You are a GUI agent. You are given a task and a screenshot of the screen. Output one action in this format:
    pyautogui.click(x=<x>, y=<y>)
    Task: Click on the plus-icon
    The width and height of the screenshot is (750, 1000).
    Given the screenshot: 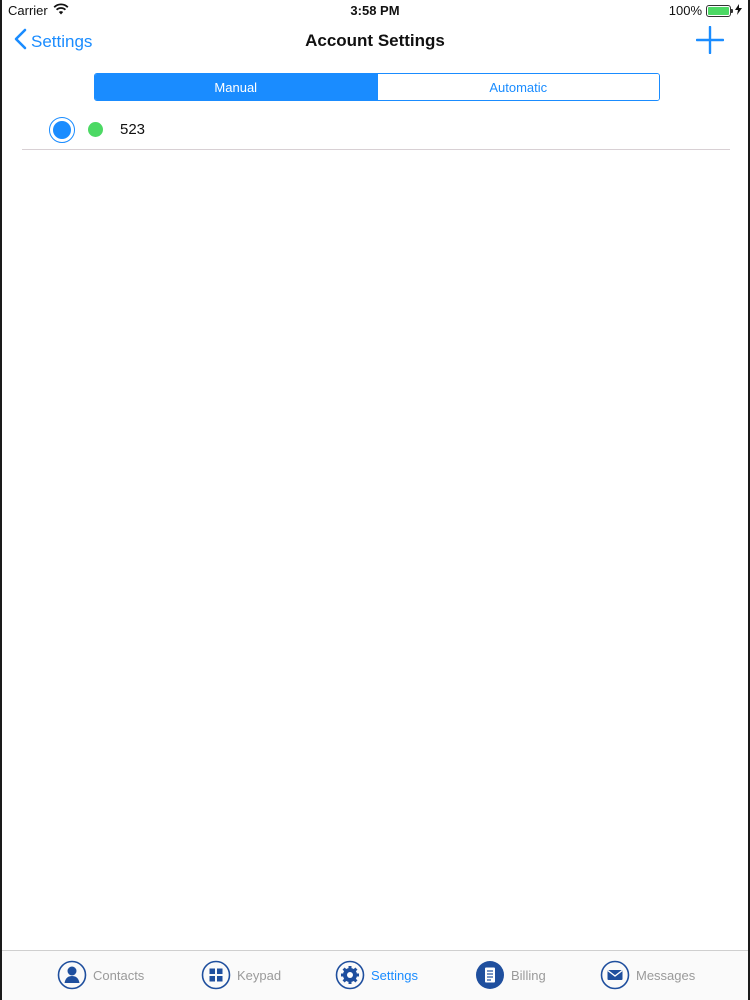 What is the action you would take?
    pyautogui.click(x=710, y=41)
    